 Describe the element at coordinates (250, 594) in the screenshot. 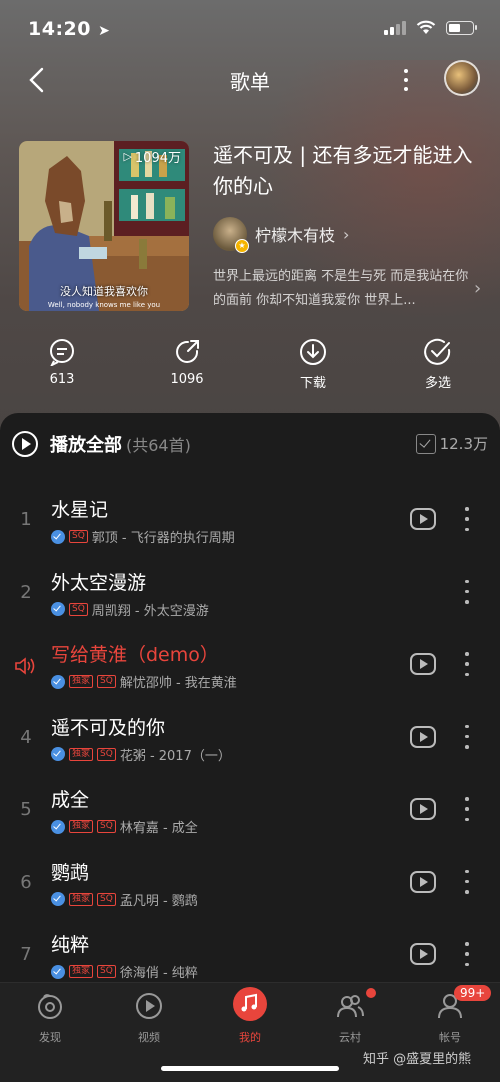

I see `song-row: 2 外太空漫游 SQ 周凯翔 - 外太空漫游` at that location.